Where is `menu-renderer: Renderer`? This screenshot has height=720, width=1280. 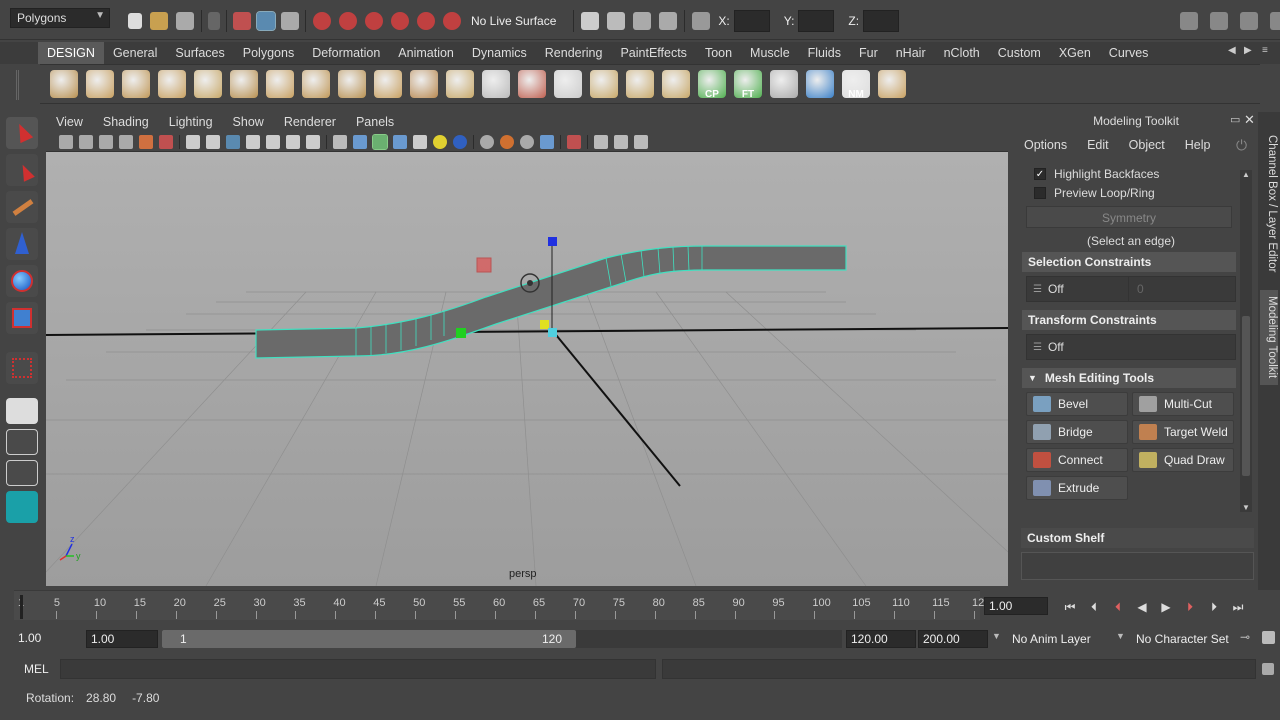
menu-renderer: Renderer is located at coordinates (310, 122).